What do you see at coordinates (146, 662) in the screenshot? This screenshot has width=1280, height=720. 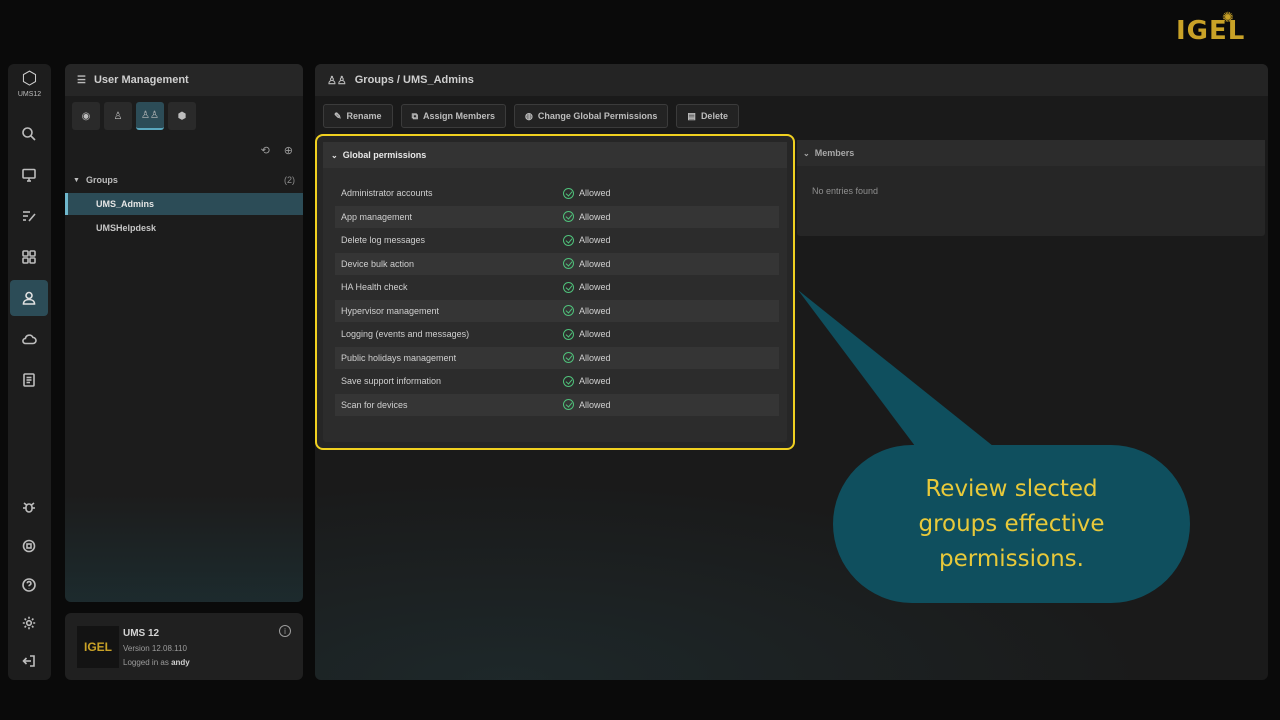 I see `logged-in-prefix: Logged in as` at bounding box center [146, 662].